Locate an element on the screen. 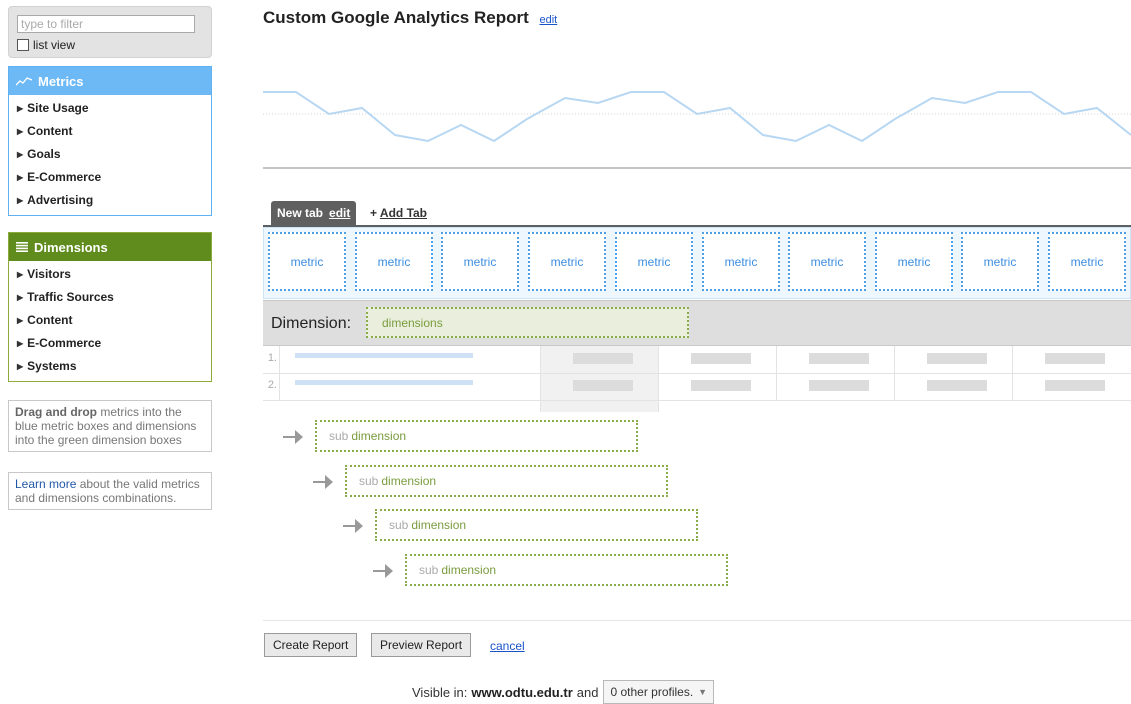 This screenshot has width=1131, height=704. dimension-drop-box: dimensions is located at coordinates (527, 322).